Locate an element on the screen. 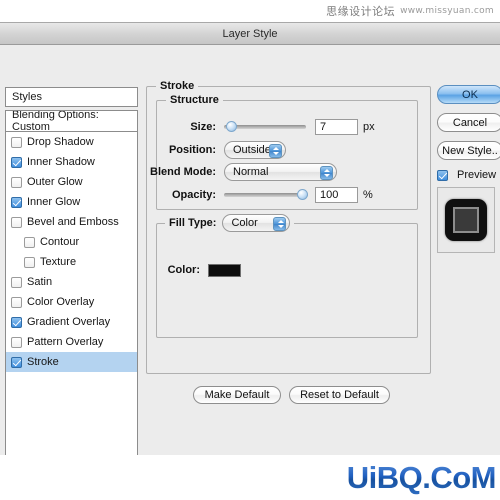 This screenshot has width=500, height=500. style-effect-row: Outer Glow is located at coordinates (71, 182).